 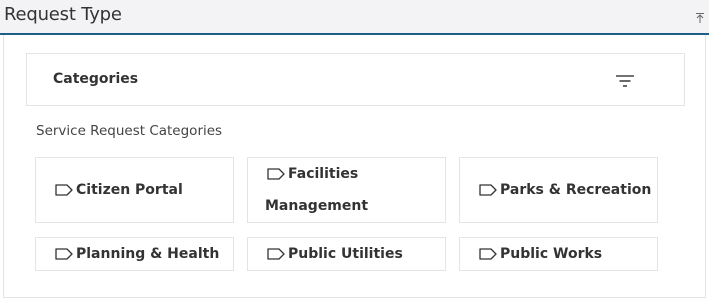 What do you see at coordinates (576, 190) in the screenshot?
I see `category-label: Parks & Recreation` at bounding box center [576, 190].